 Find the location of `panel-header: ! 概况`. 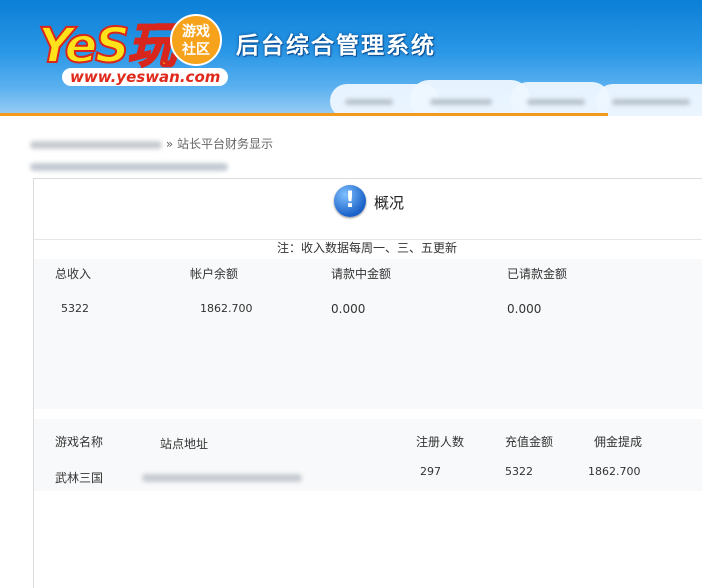

panel-header: ! 概况 is located at coordinates (368, 209).